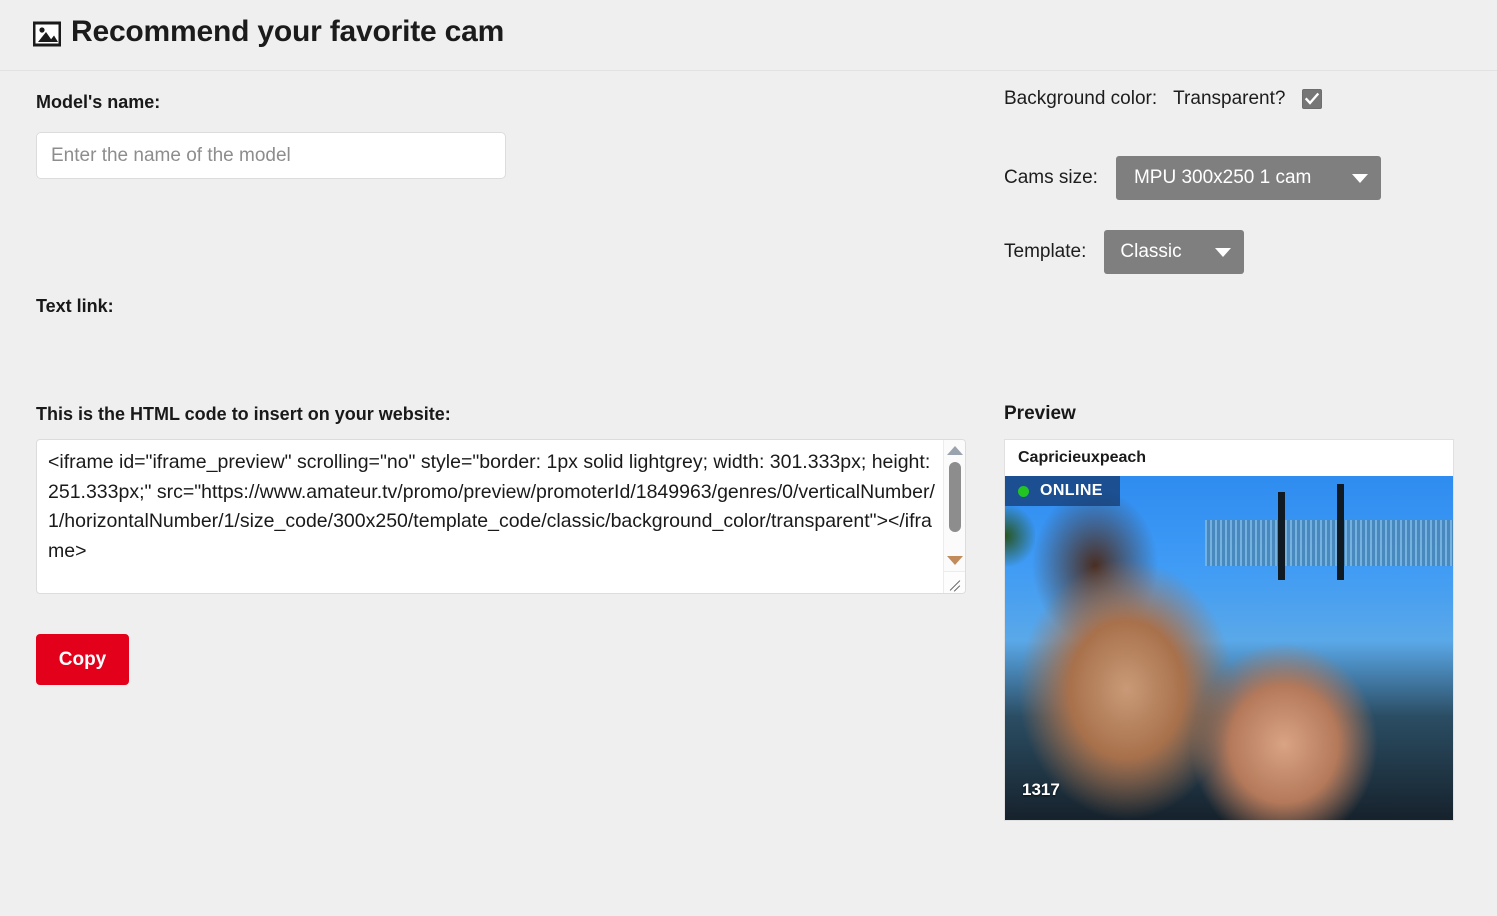 This screenshot has height=916, width=1497. Describe the element at coordinates (1229, 648) in the screenshot. I see `preview-thumbnail: ONLINE 1317` at that location.